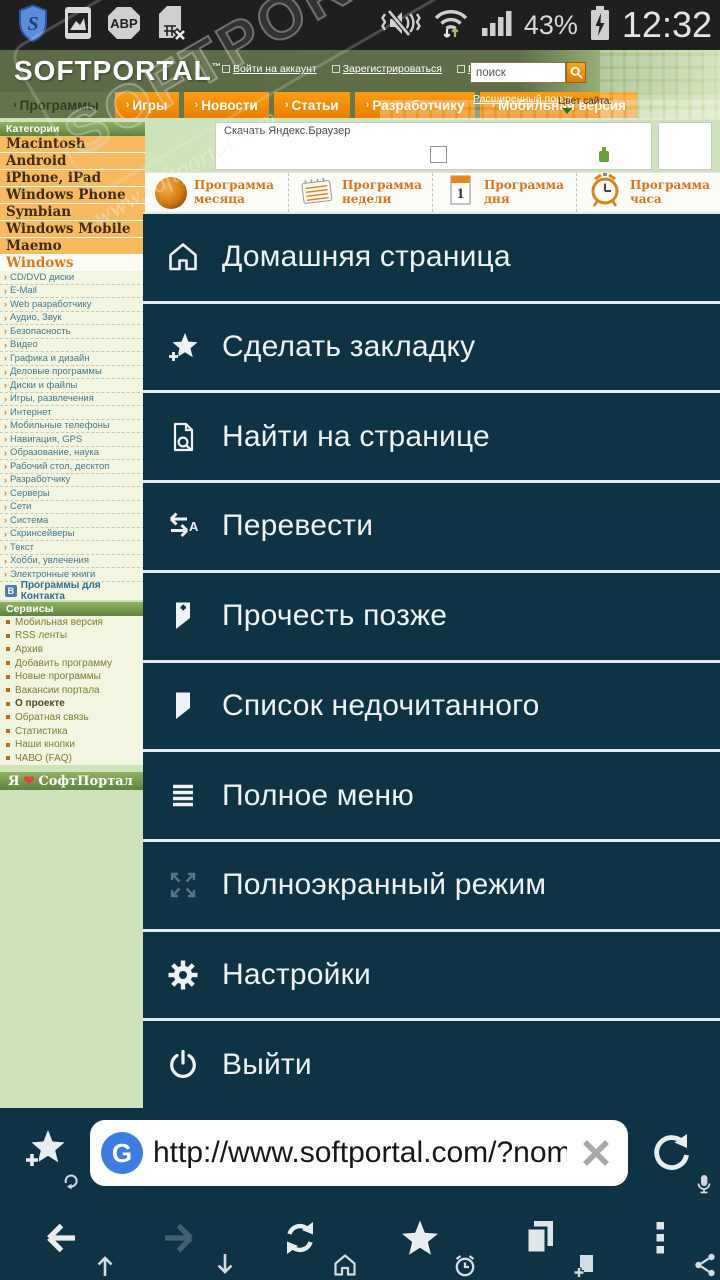 The width and height of the screenshot is (720, 1280). What do you see at coordinates (431, 797) in the screenshot?
I see `menu-item-full-menu: Полное меню` at bounding box center [431, 797].